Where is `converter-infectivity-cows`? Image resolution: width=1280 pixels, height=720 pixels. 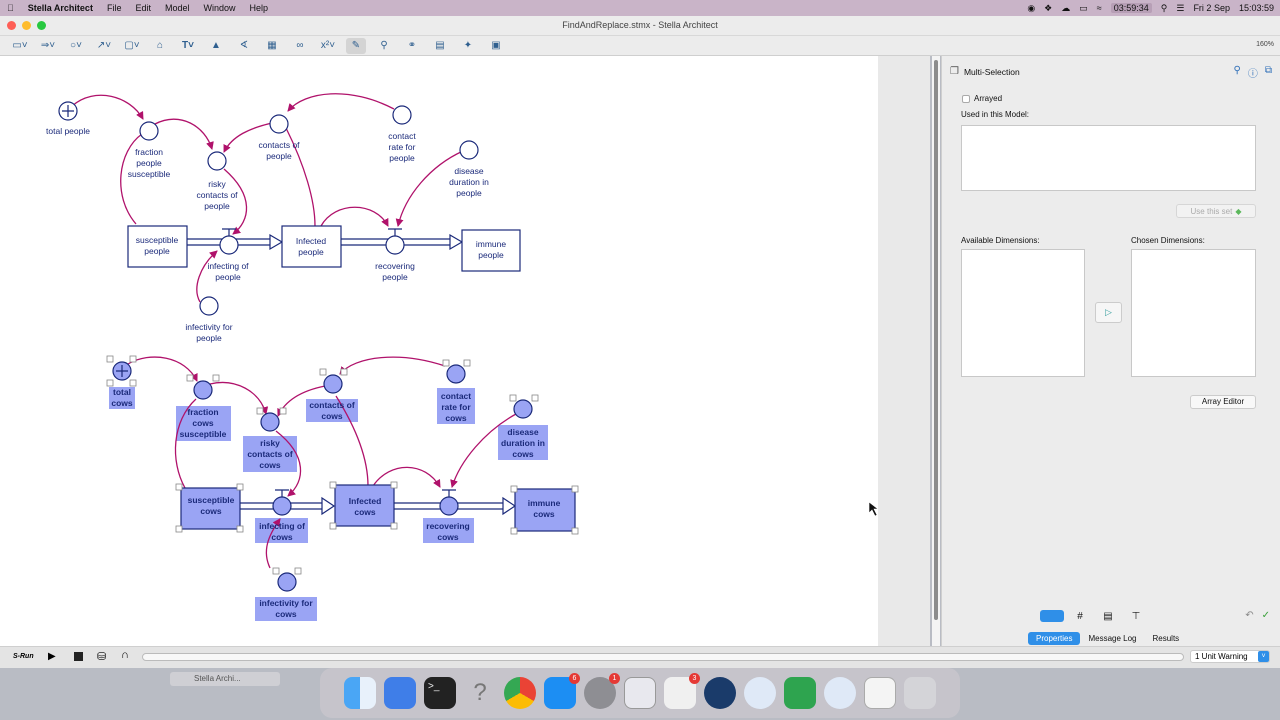
converter-infectivity-cows is located at coordinates (287, 582).